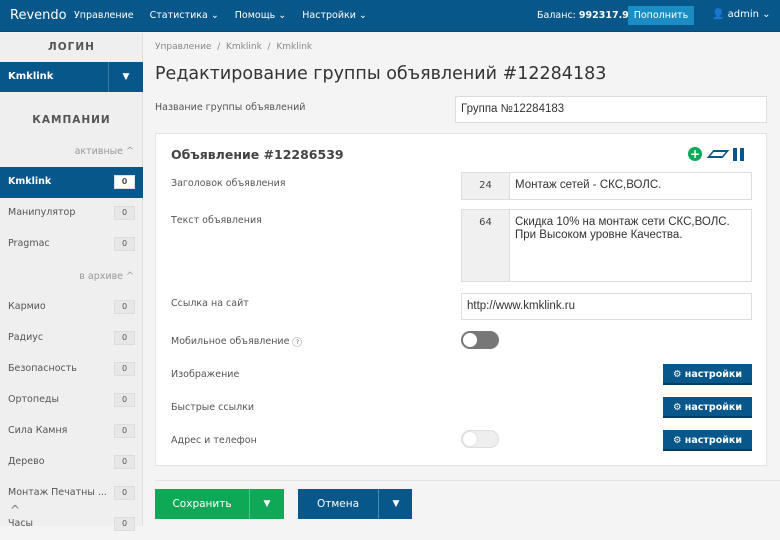 This screenshot has height=540, width=780. What do you see at coordinates (33, 399) in the screenshot?
I see `campaign-name: Ортопеды` at bounding box center [33, 399].